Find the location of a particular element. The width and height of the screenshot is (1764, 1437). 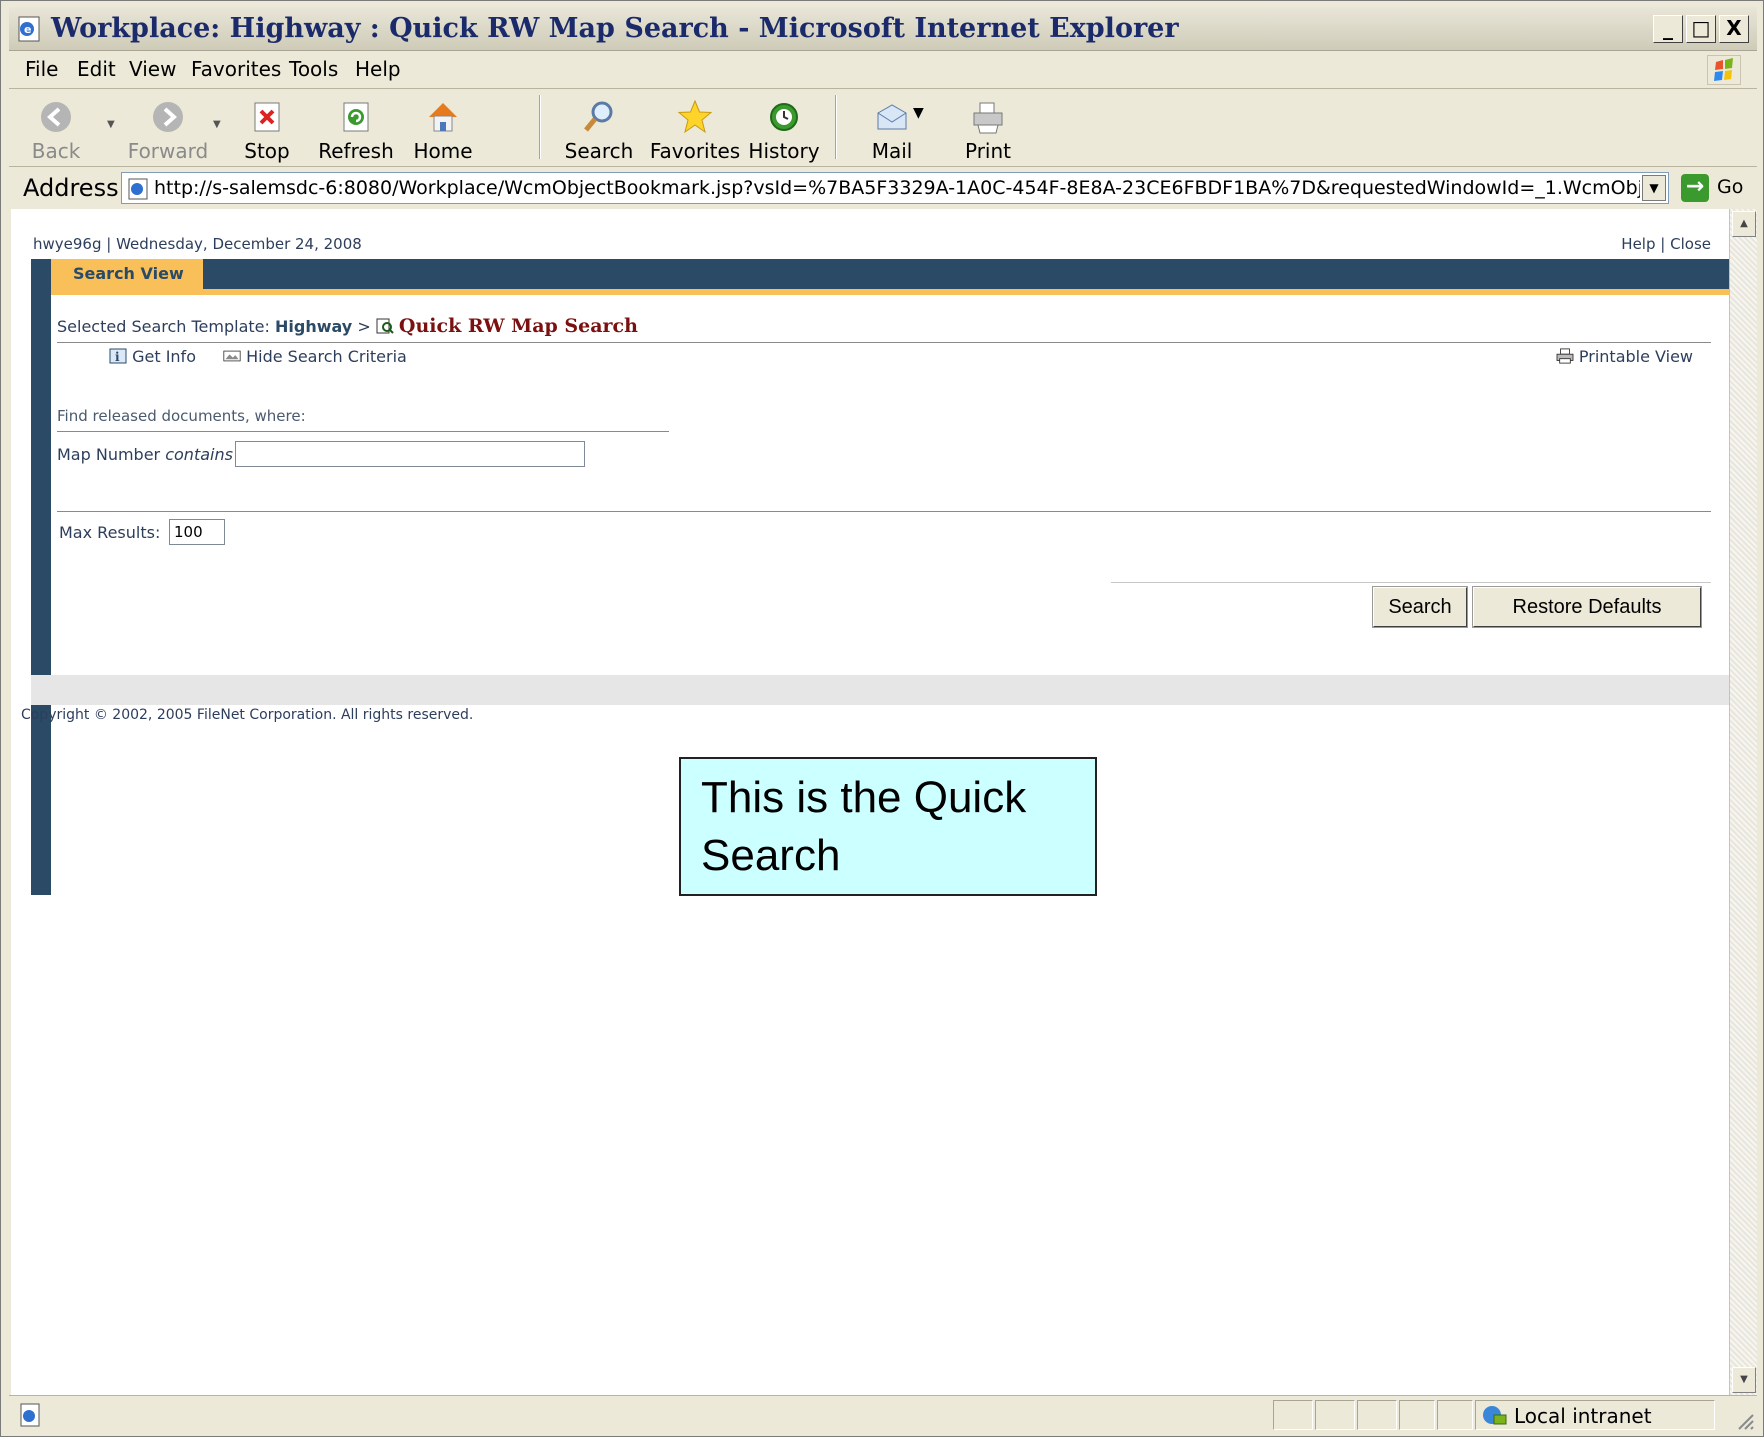

user-date-line: hwye96g | Wednesday, December 24, 2008 is located at coordinates (197, 244).